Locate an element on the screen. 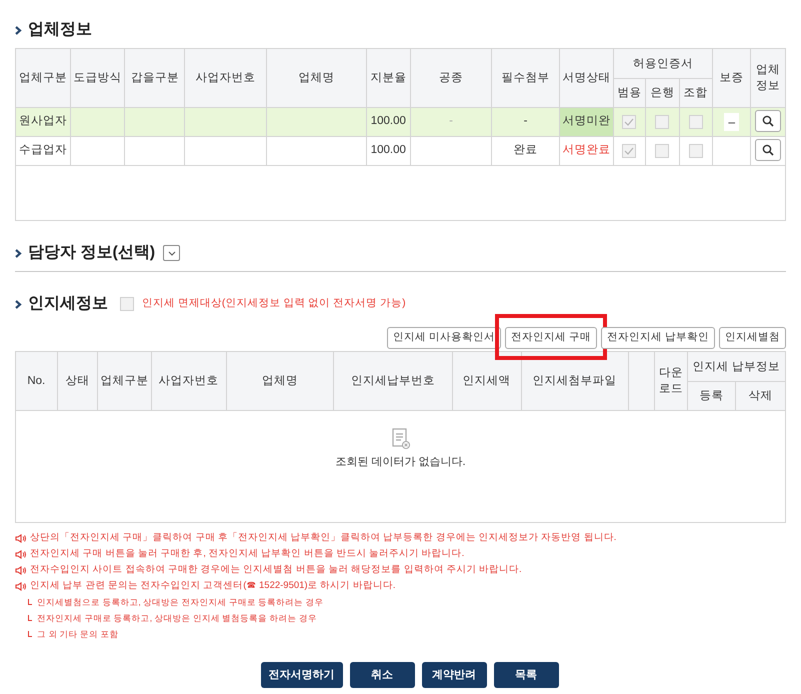  column-header: 공종 is located at coordinates (451, 78).